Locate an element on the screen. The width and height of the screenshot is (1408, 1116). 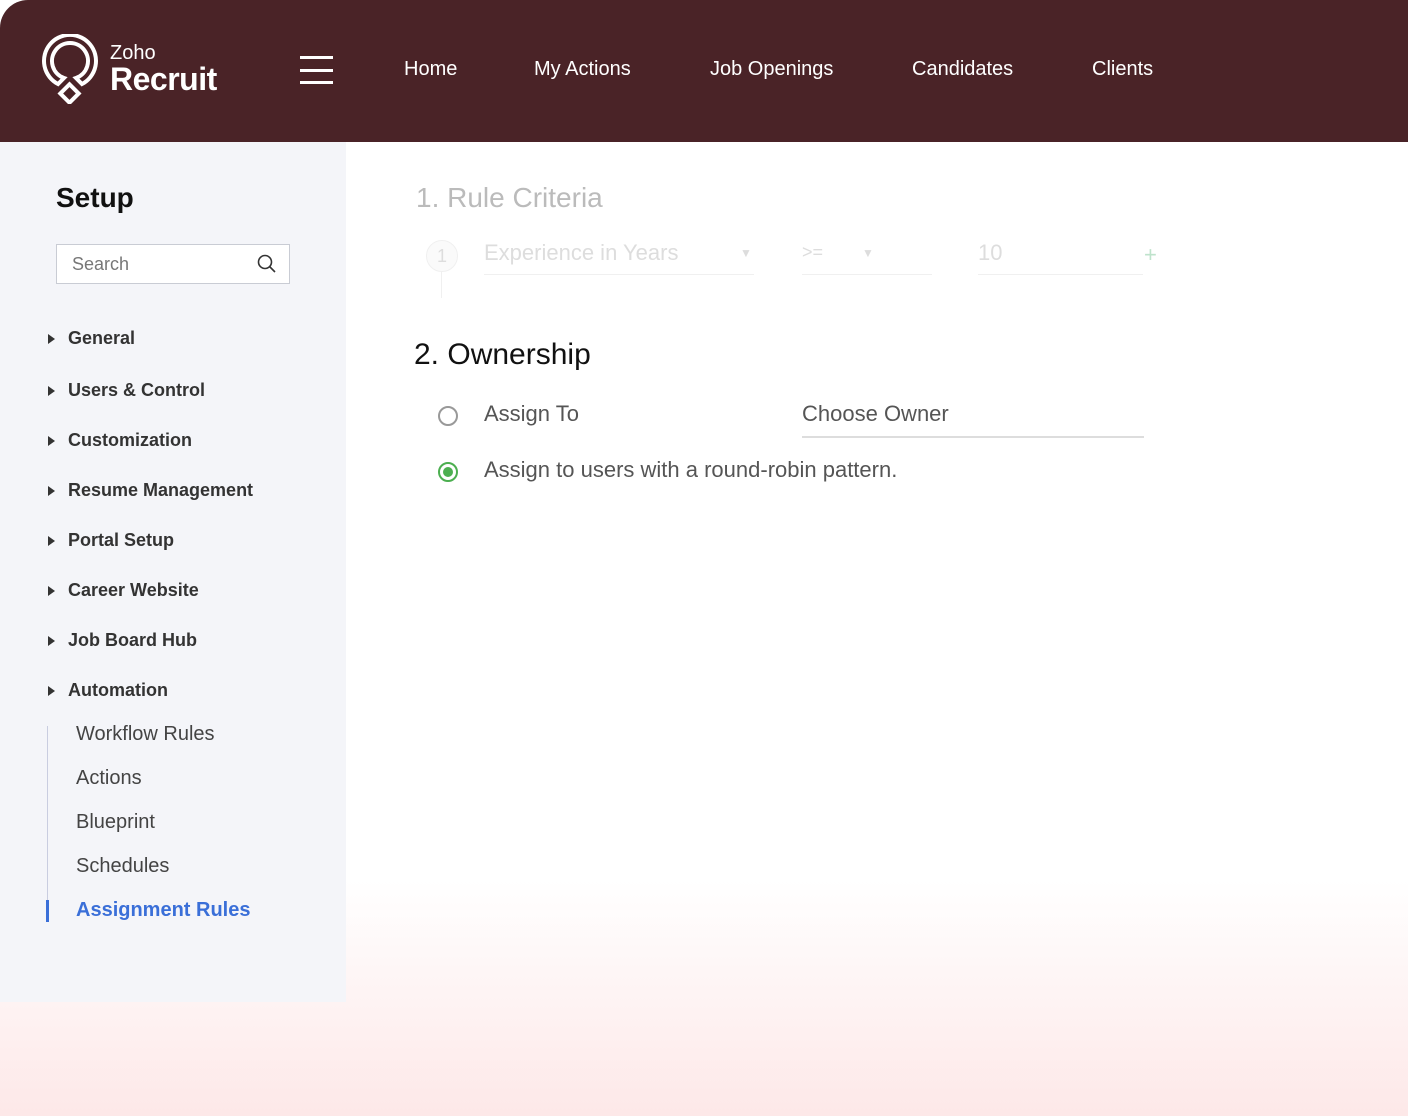
criteria-row-number: 1 is located at coordinates (442, 256).